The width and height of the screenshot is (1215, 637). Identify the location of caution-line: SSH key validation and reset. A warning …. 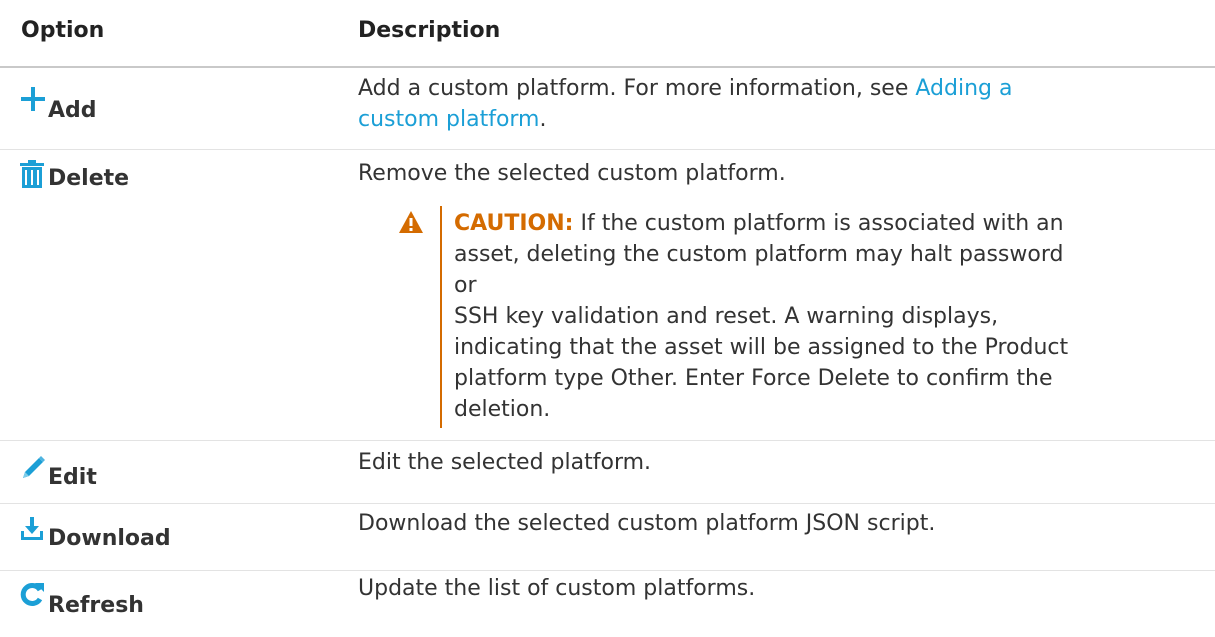
(726, 316).